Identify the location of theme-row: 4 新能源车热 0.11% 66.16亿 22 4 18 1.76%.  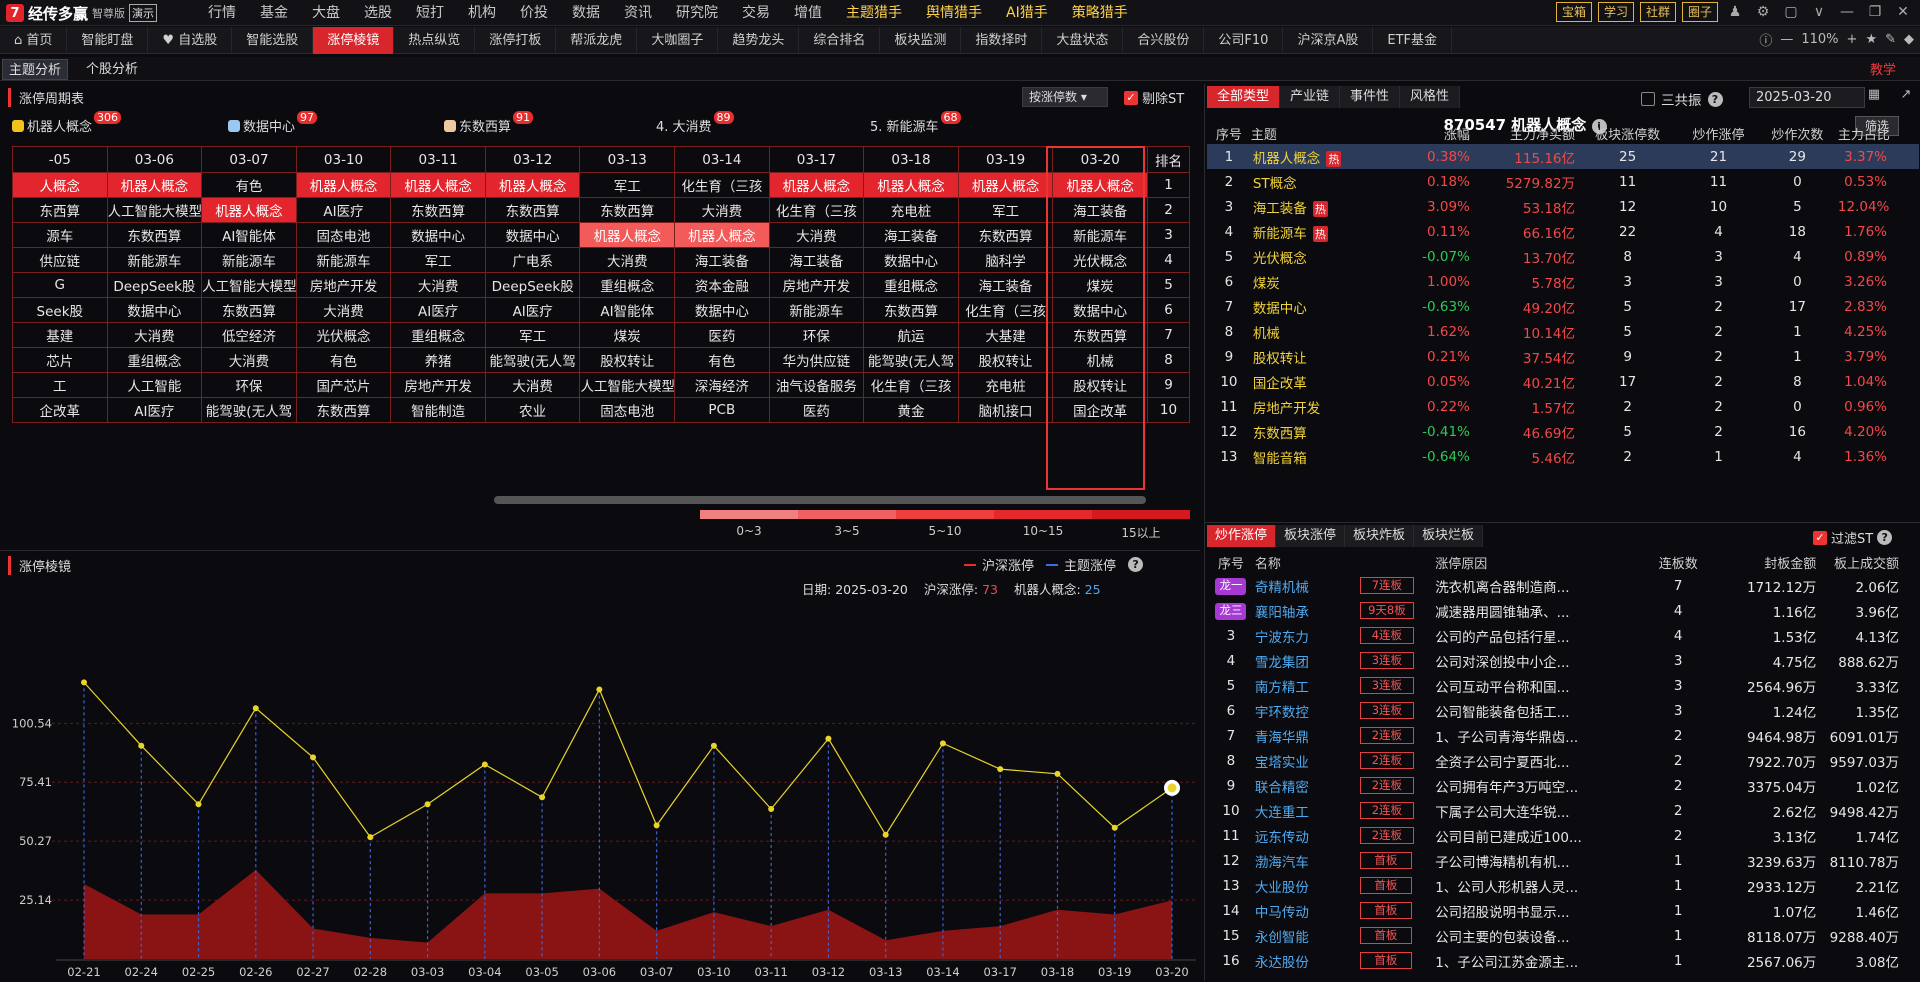
(1563, 231).